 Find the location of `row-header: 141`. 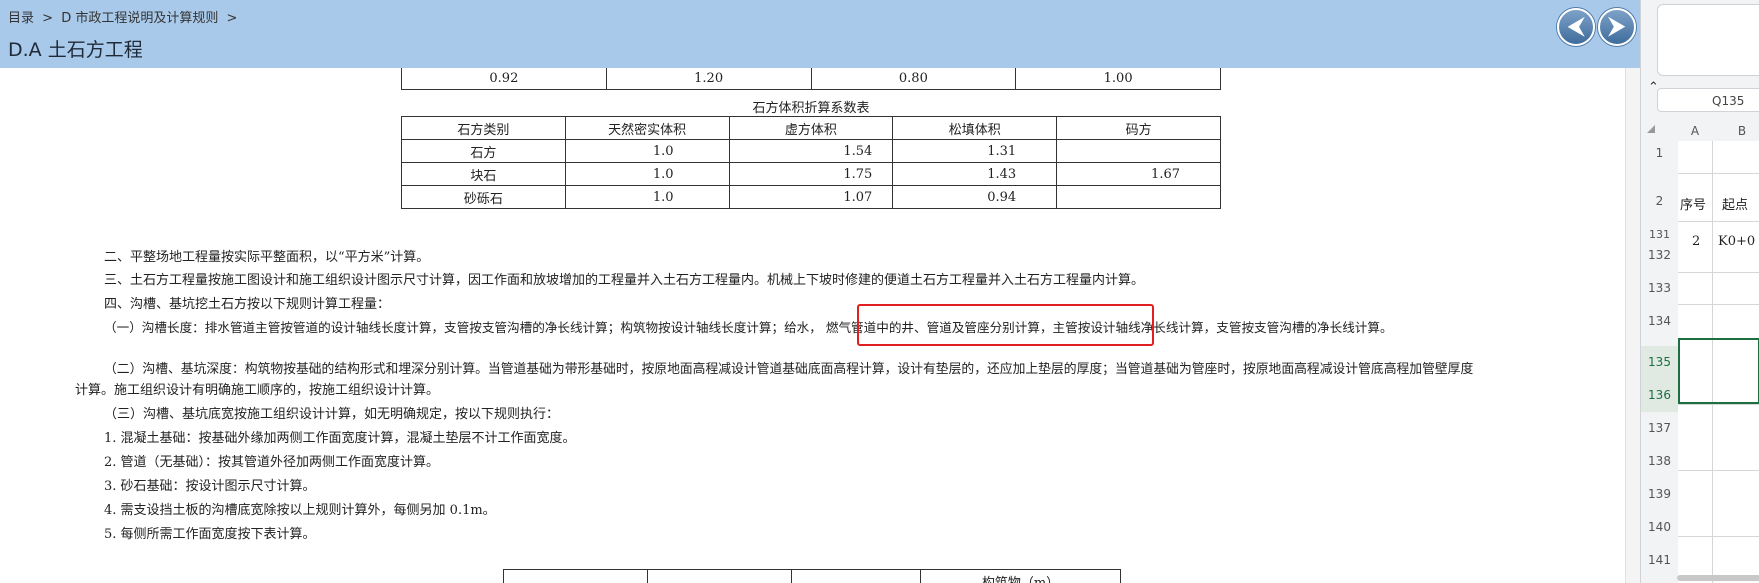

row-header: 141 is located at coordinates (1659, 560).